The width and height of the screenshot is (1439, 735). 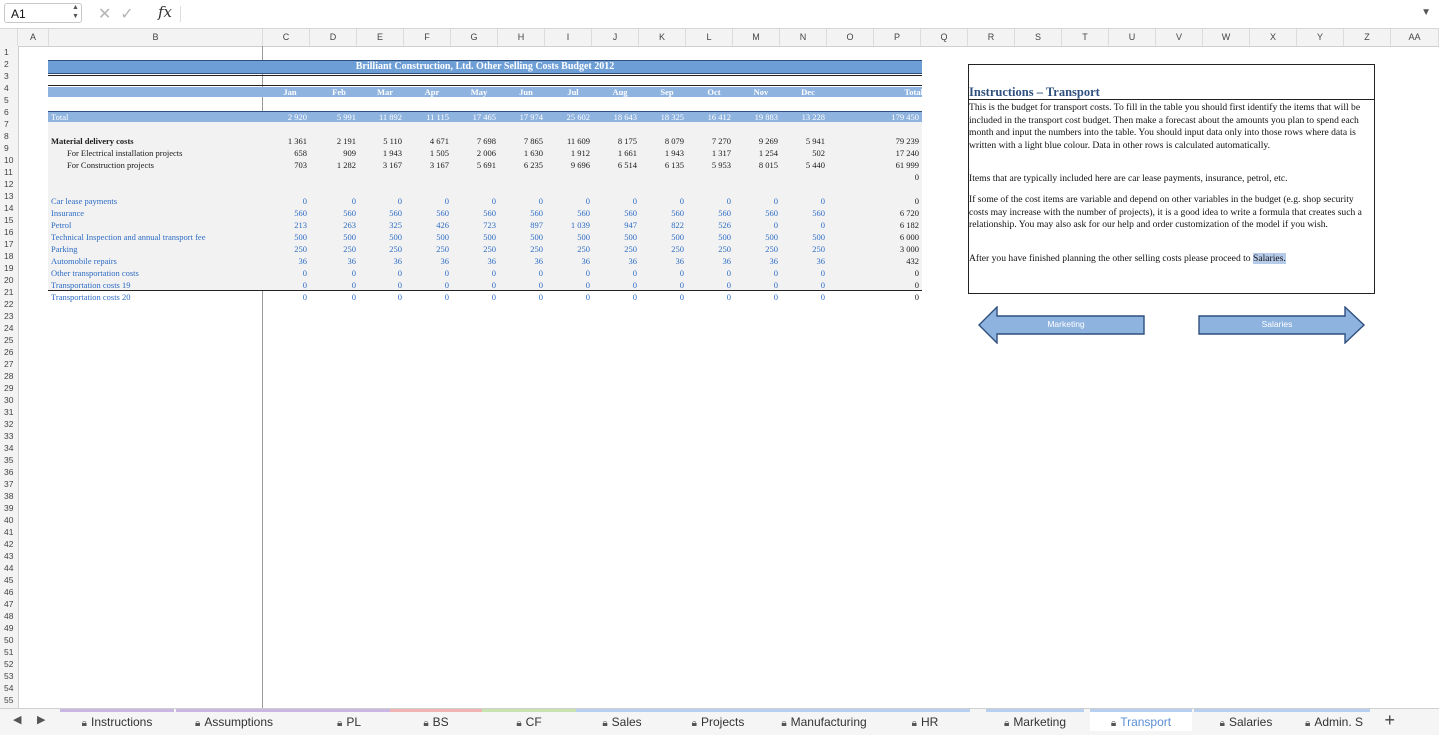 What do you see at coordinates (617, 225) in the screenshot?
I see `value-cell: 947` at bounding box center [617, 225].